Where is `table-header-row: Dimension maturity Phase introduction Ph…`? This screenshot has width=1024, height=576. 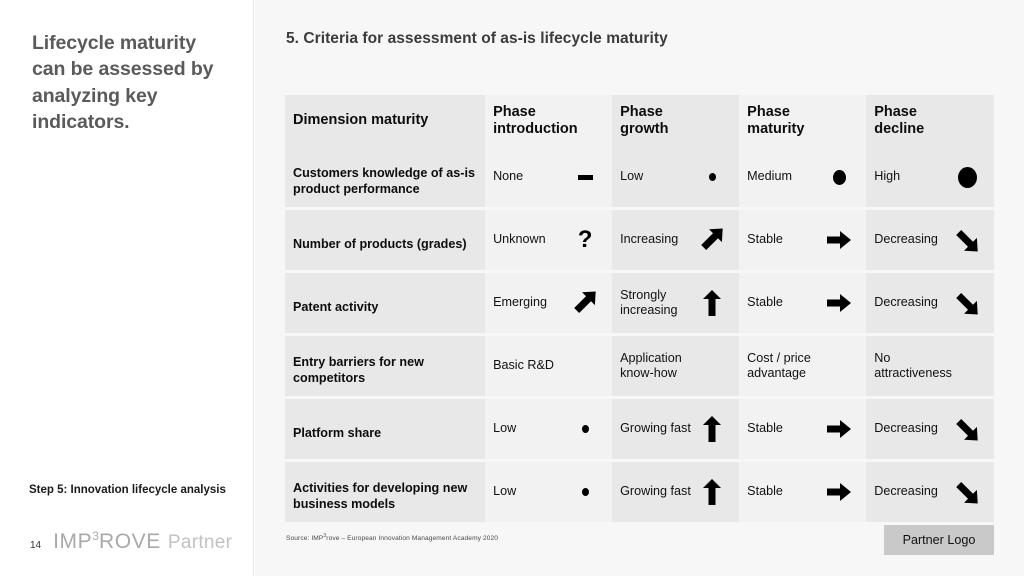 table-header-row: Dimension maturity Phase introduction Ph… is located at coordinates (639, 121).